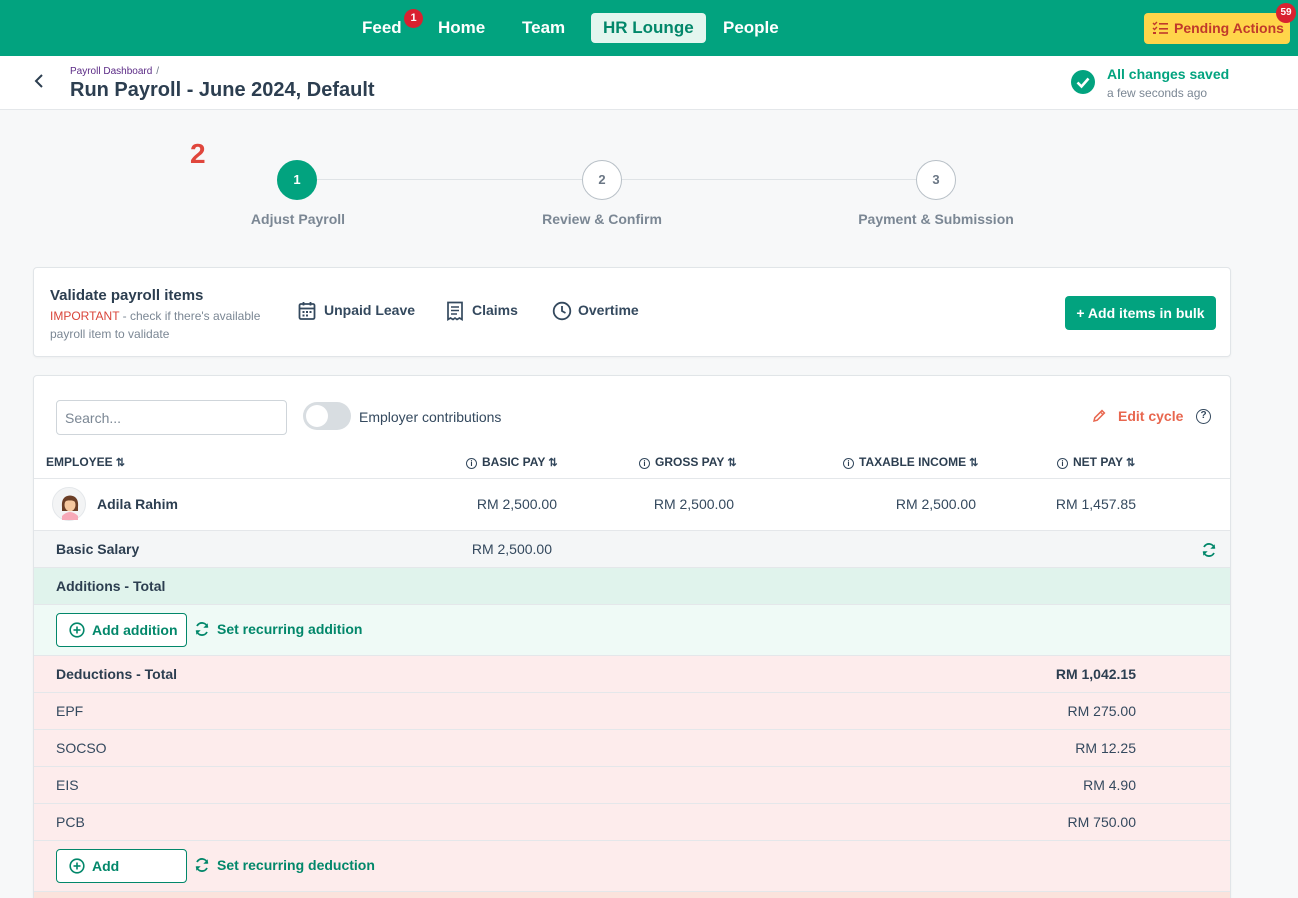  What do you see at coordinates (70, 822) in the screenshot?
I see `deduction-label: PCB` at bounding box center [70, 822].